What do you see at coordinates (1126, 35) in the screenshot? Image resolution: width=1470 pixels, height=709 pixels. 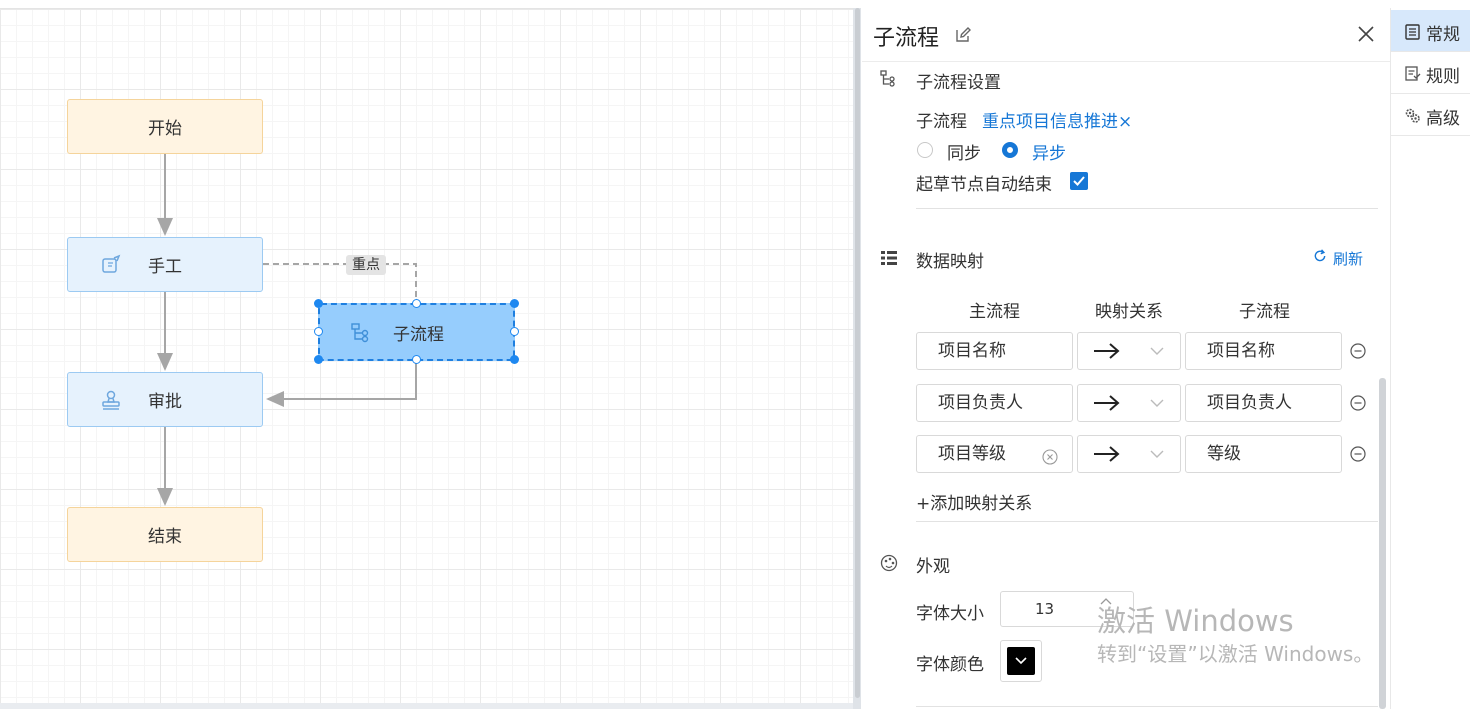 I see `panel-header: 子流程` at bounding box center [1126, 35].